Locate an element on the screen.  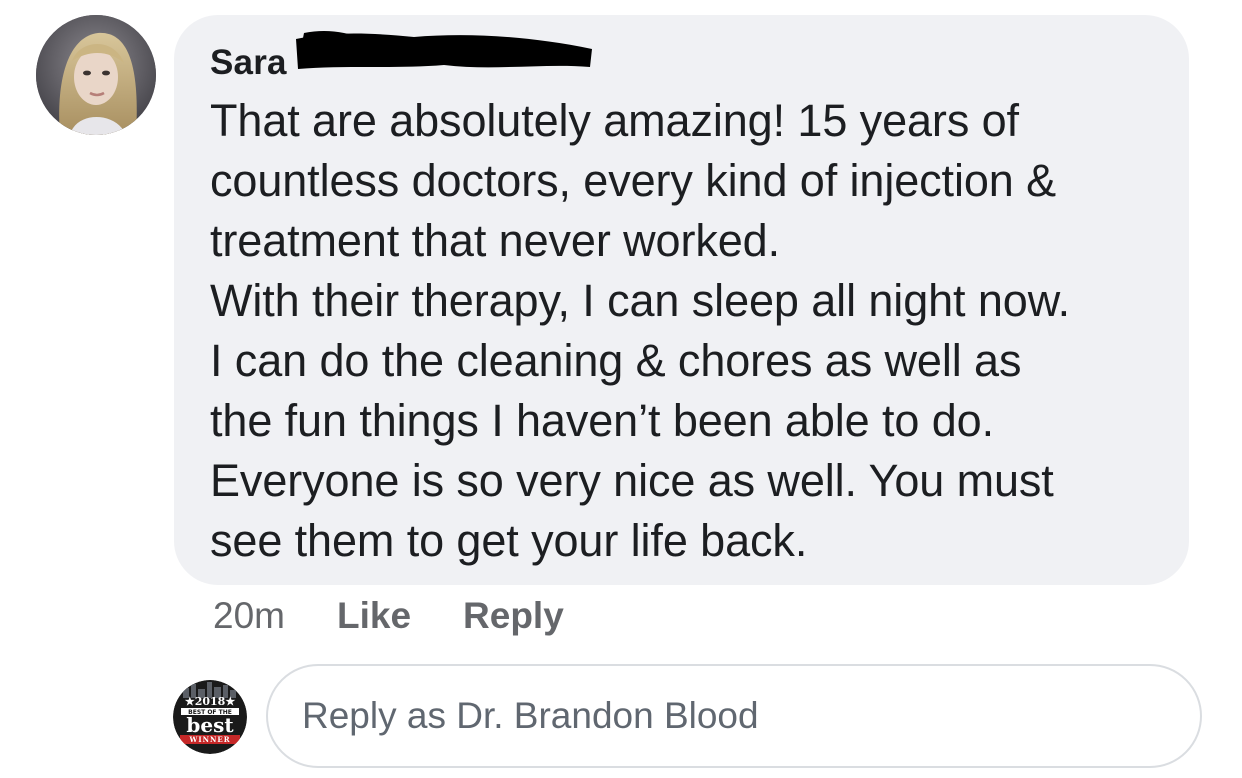
reply-button: Reply is located at coordinates (513, 616).